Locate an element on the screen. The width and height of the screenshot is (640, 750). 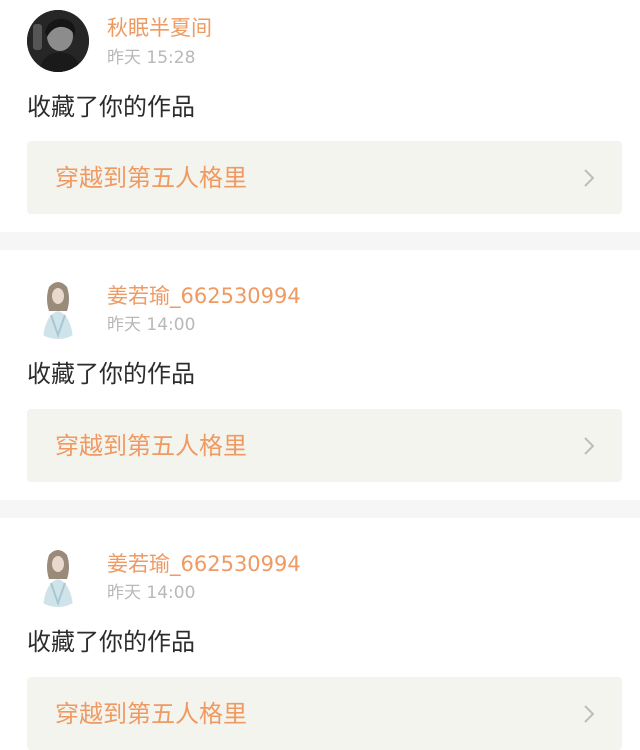
dark-portrait-avatar-icon is located at coordinates (58, 41).